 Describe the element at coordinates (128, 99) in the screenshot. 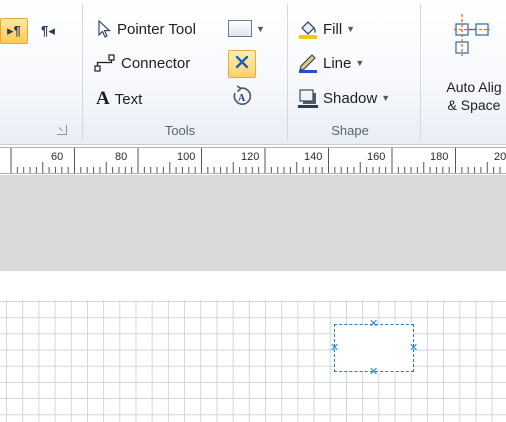

I see `text-tool-label: Text` at that location.